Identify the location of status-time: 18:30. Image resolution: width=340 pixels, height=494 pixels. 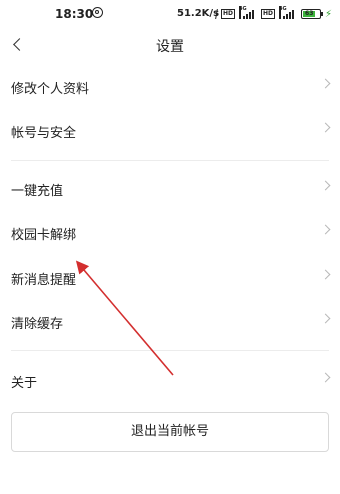
(74, 14).